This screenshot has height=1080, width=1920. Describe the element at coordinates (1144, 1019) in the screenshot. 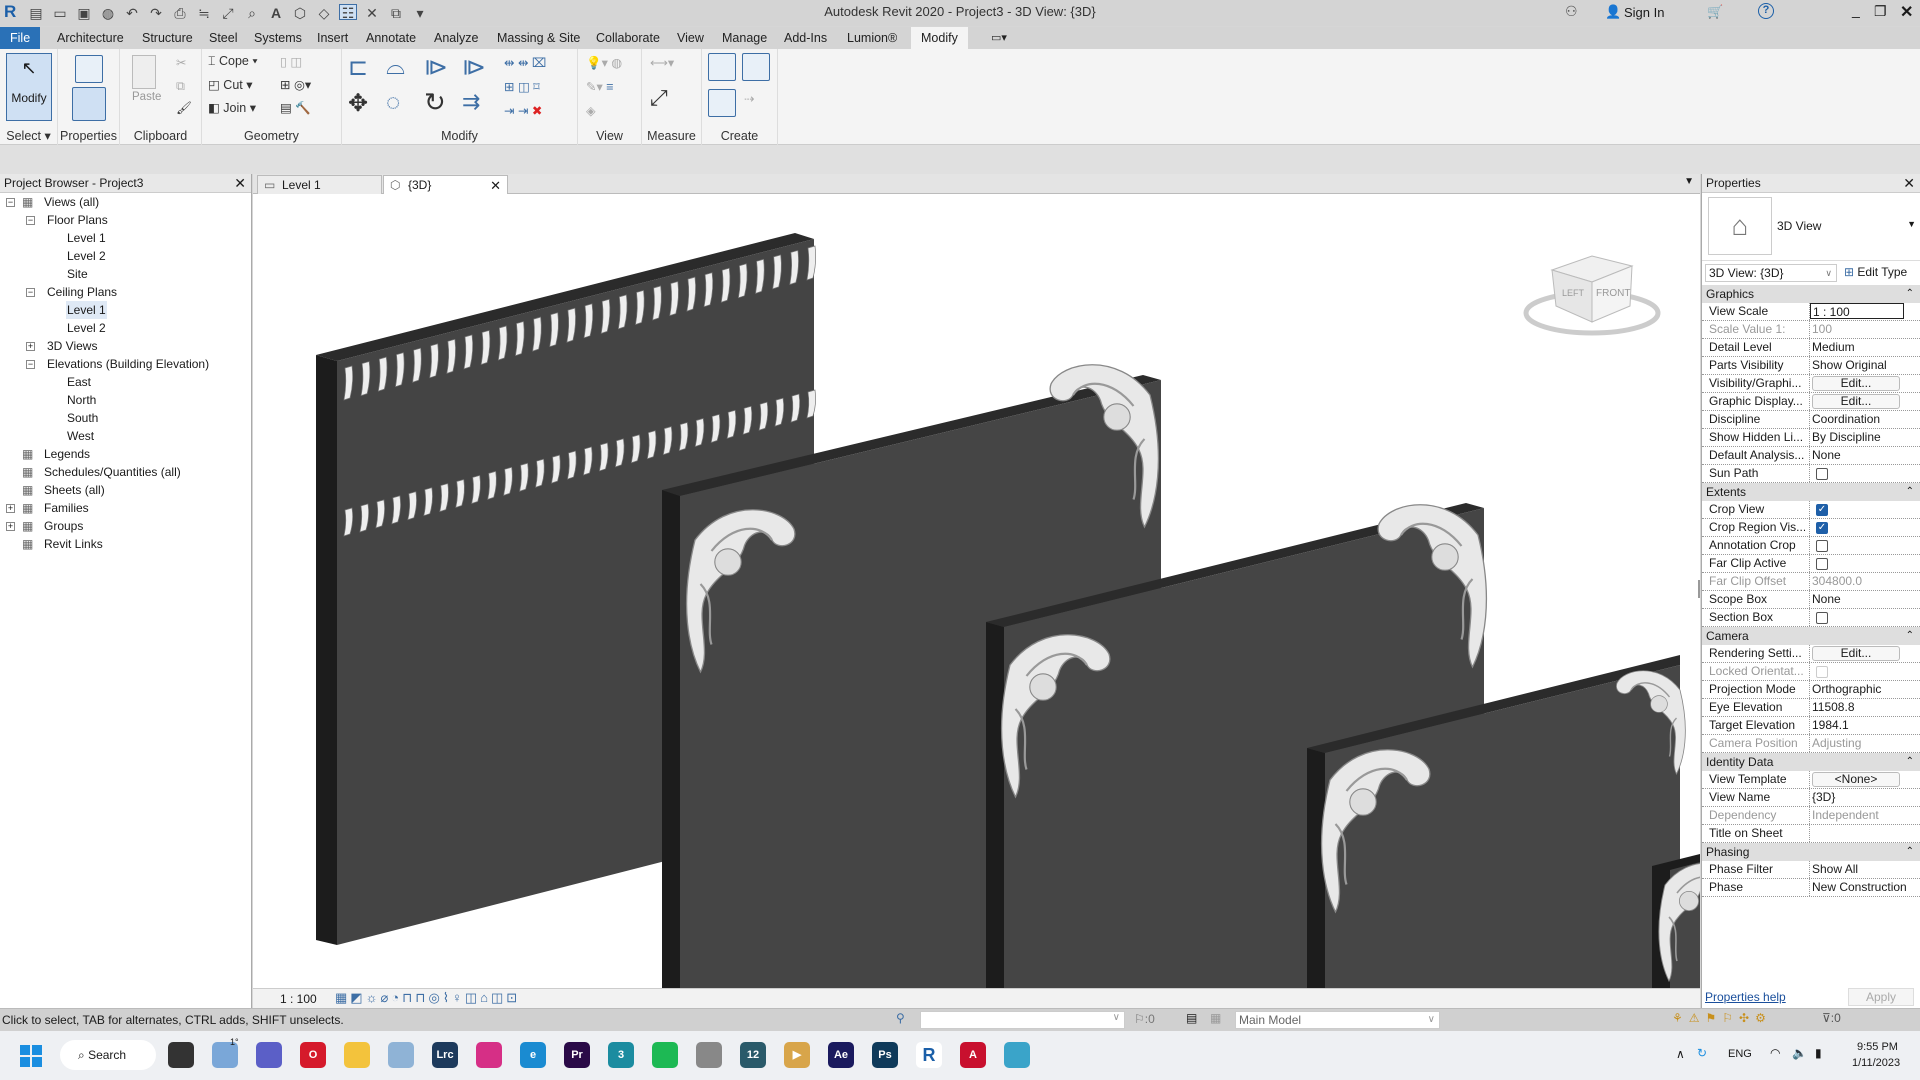

I see `editable-only-icon: ⚐:0` at that location.